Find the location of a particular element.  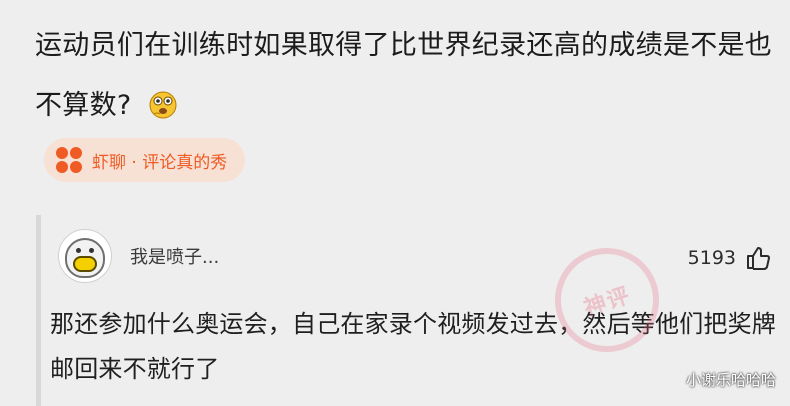

avatar-right-eye is located at coordinates (91, 250).